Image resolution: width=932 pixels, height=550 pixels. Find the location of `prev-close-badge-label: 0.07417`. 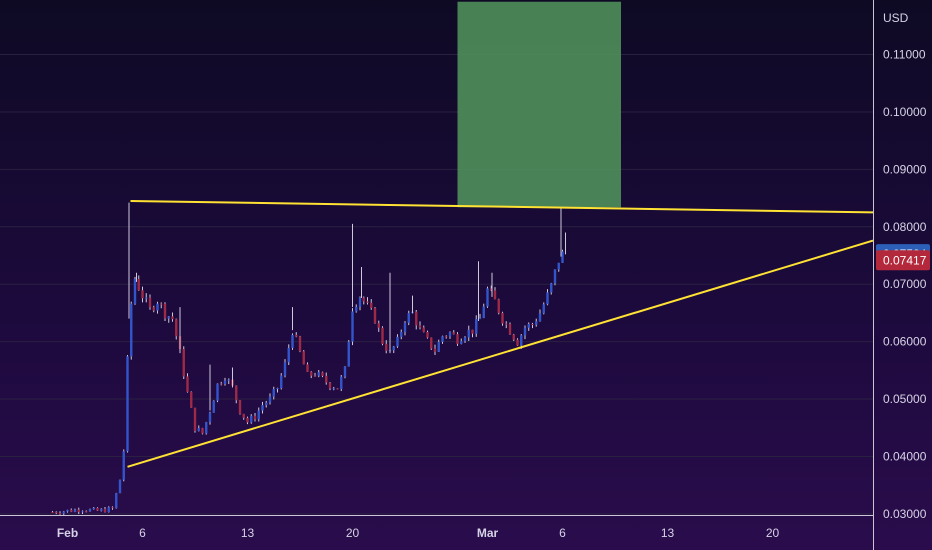

prev-close-badge-label: 0.07417 is located at coordinates (905, 260).